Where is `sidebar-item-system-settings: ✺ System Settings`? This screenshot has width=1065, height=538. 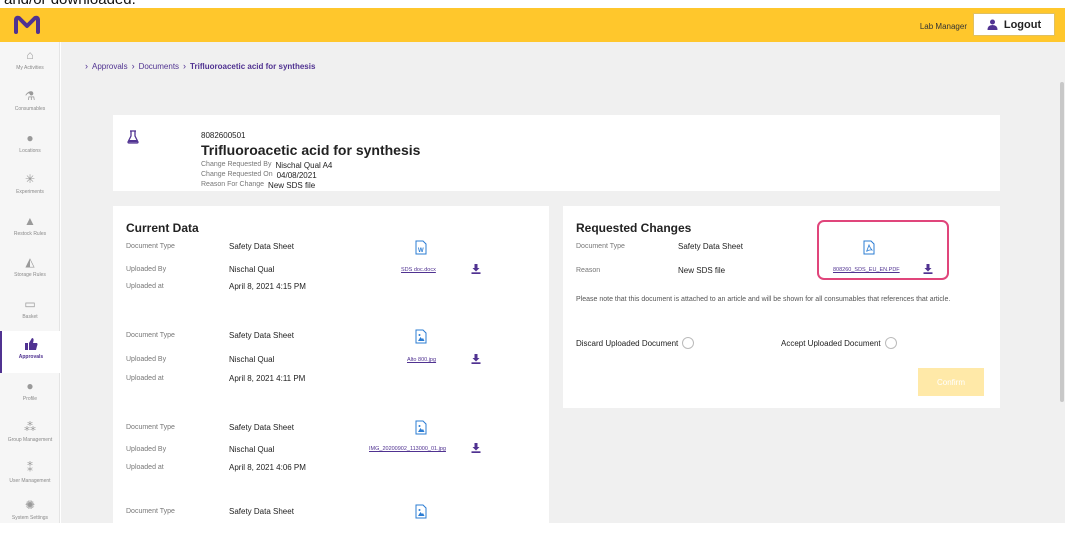 sidebar-item-system-settings: ✺ System Settings is located at coordinates (30, 518).